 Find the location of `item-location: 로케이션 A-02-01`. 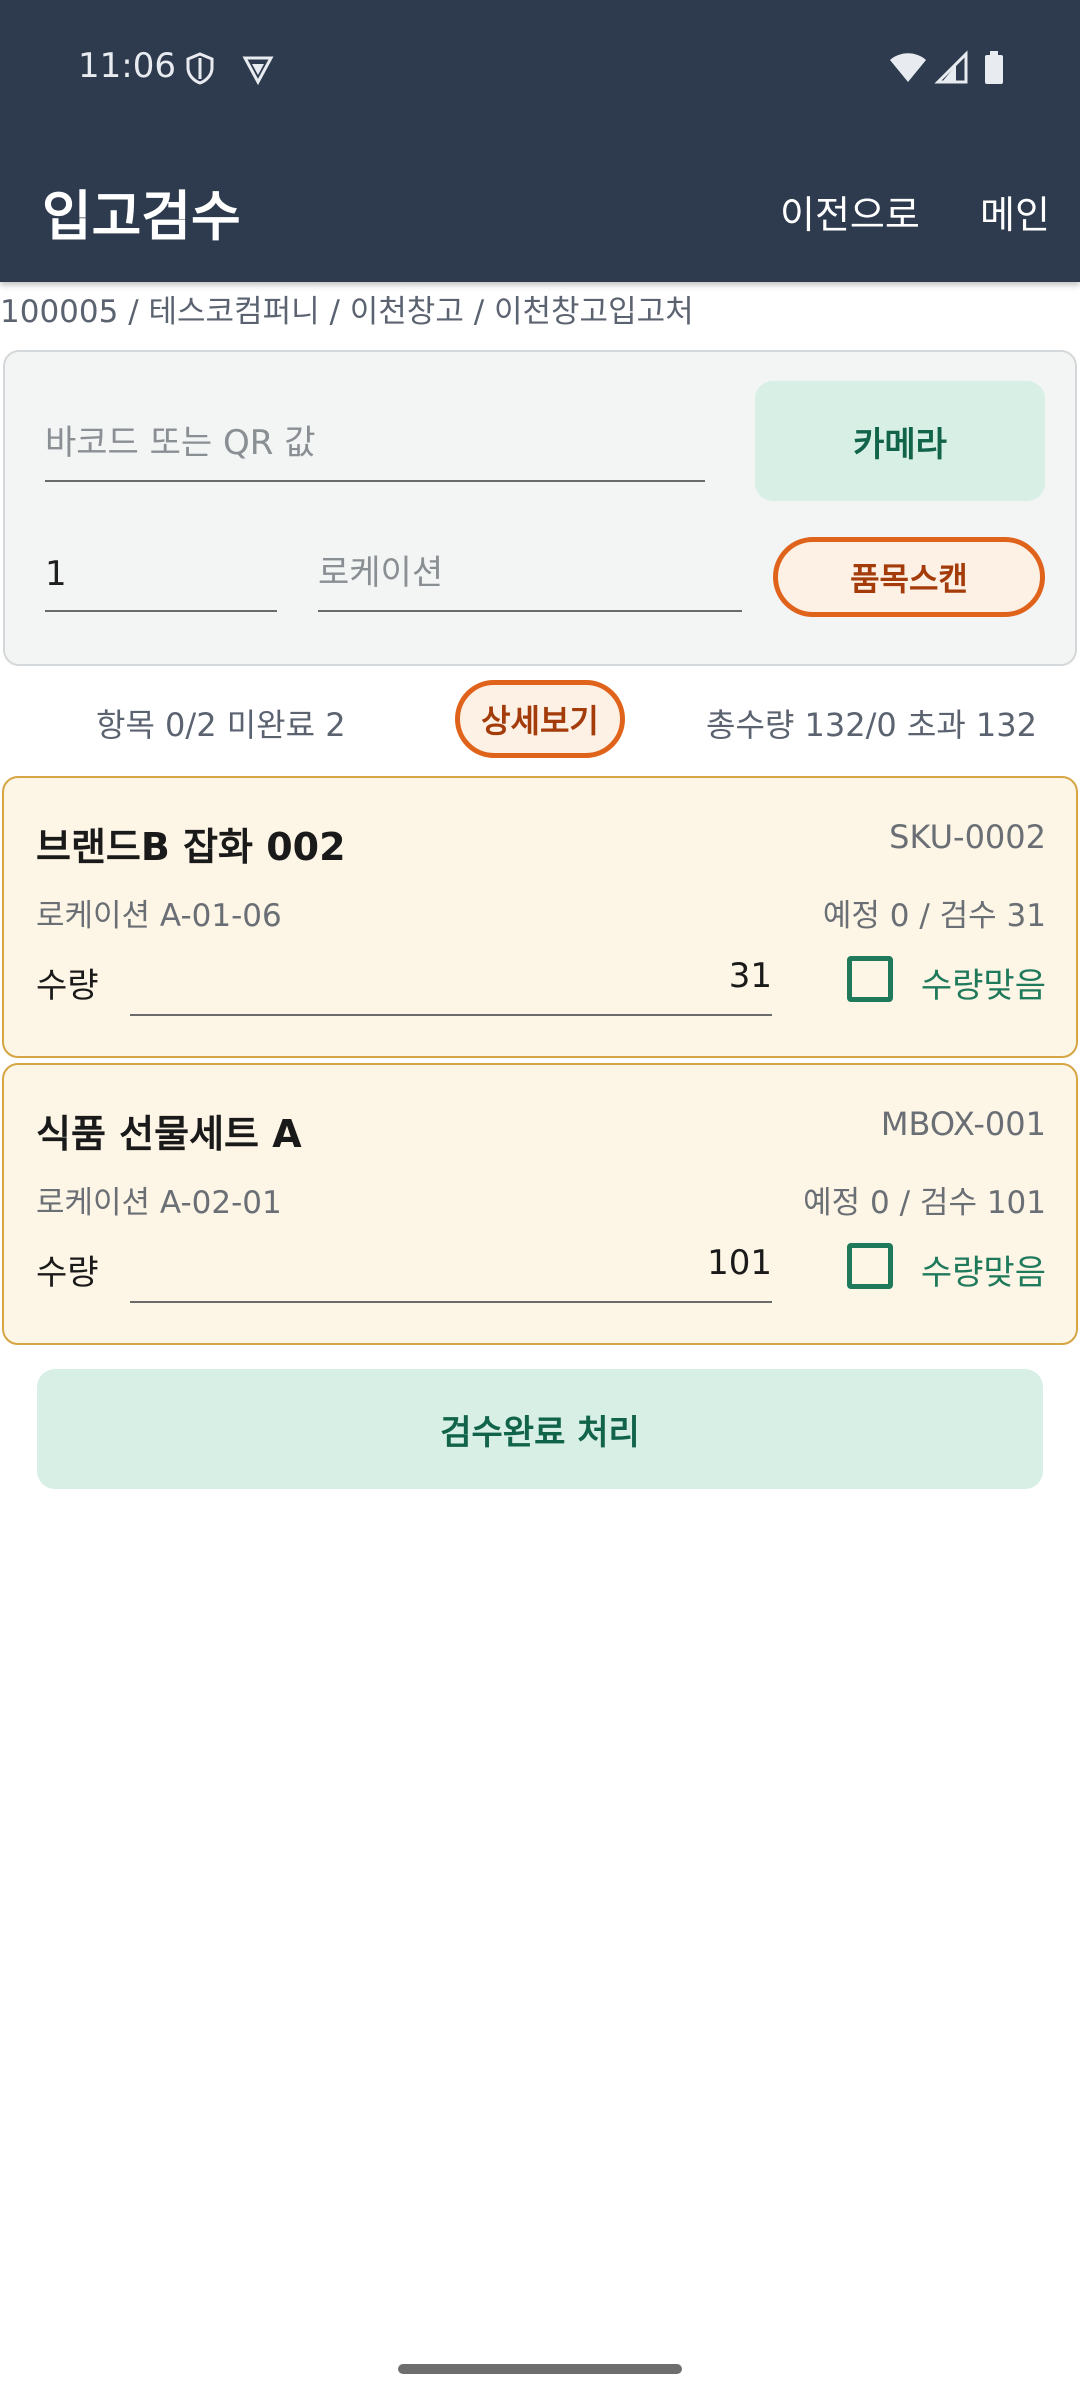

item-location: 로케이션 A-02-01 is located at coordinates (159, 1203).